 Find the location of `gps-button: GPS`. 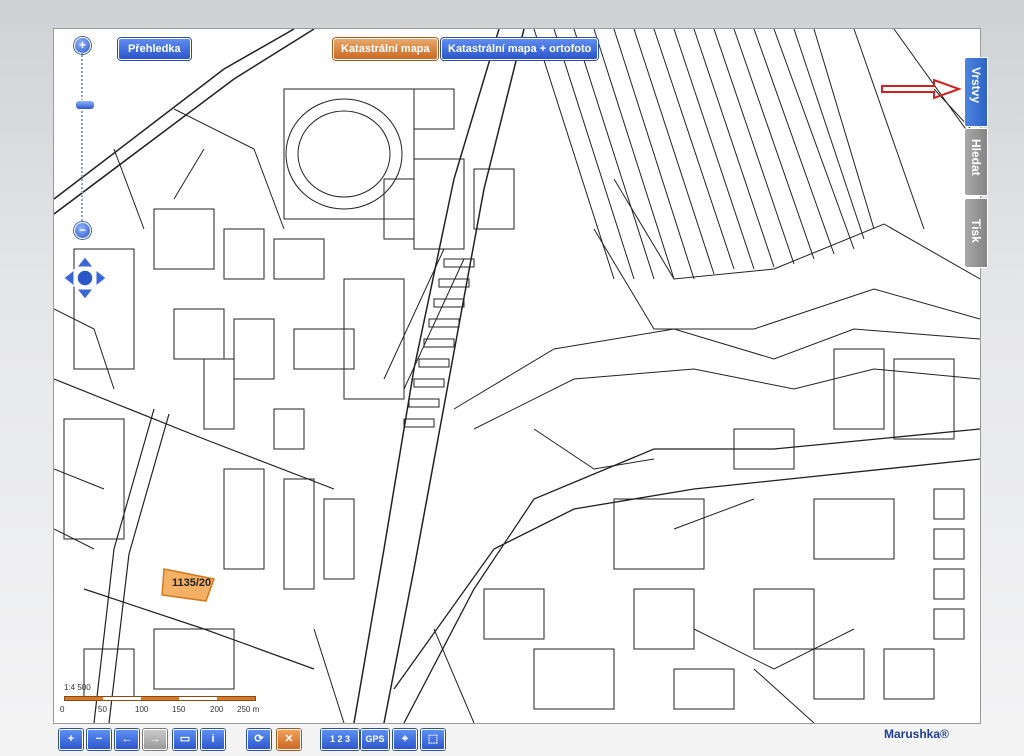

gps-button: GPS is located at coordinates (375, 739).